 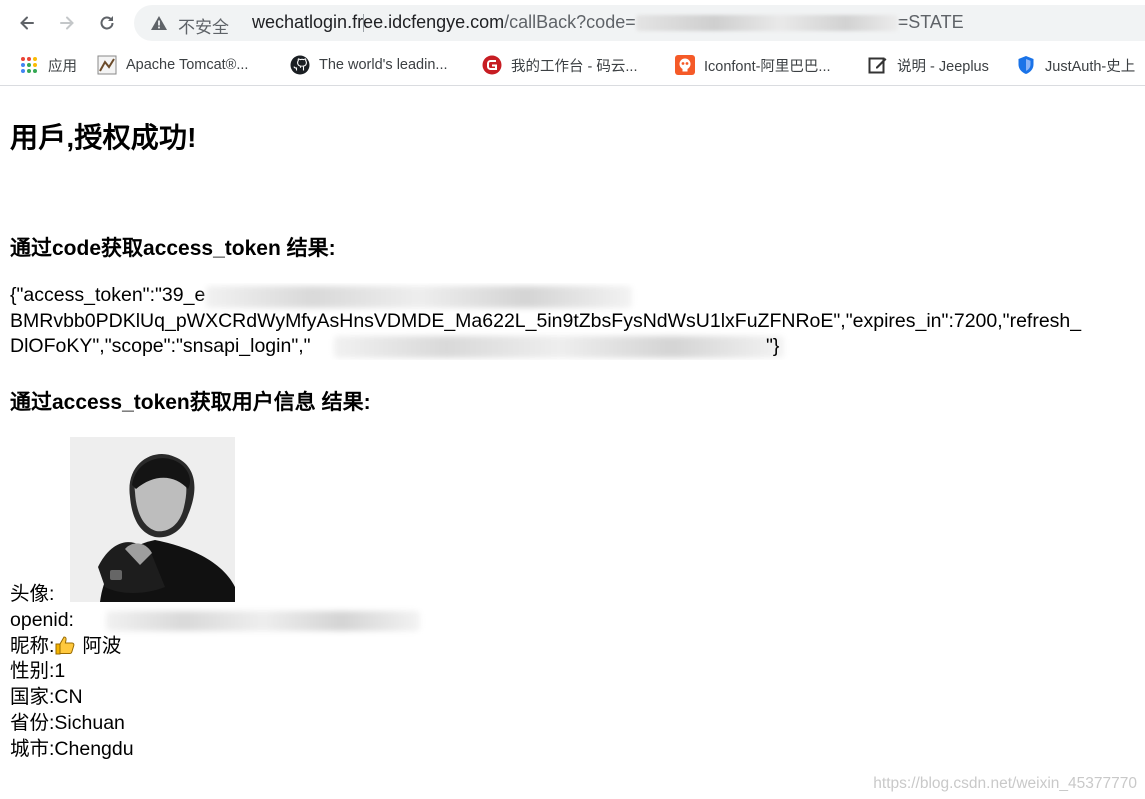 What do you see at coordinates (930, 22) in the screenshot?
I see `url-tail: =STATE` at bounding box center [930, 22].